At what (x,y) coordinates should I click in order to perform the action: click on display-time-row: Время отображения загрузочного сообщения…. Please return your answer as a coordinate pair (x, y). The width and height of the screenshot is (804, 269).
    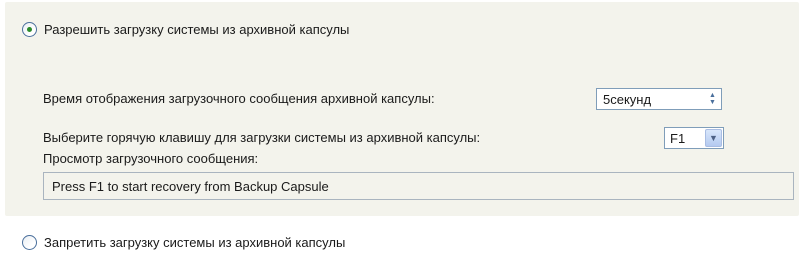
    Looking at the image, I should click on (239, 98).